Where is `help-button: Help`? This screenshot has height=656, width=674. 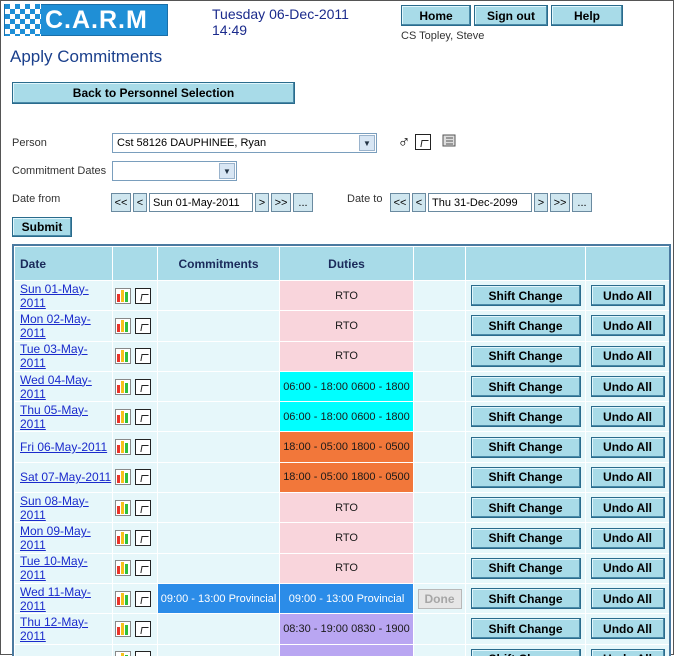 help-button: Help is located at coordinates (587, 15).